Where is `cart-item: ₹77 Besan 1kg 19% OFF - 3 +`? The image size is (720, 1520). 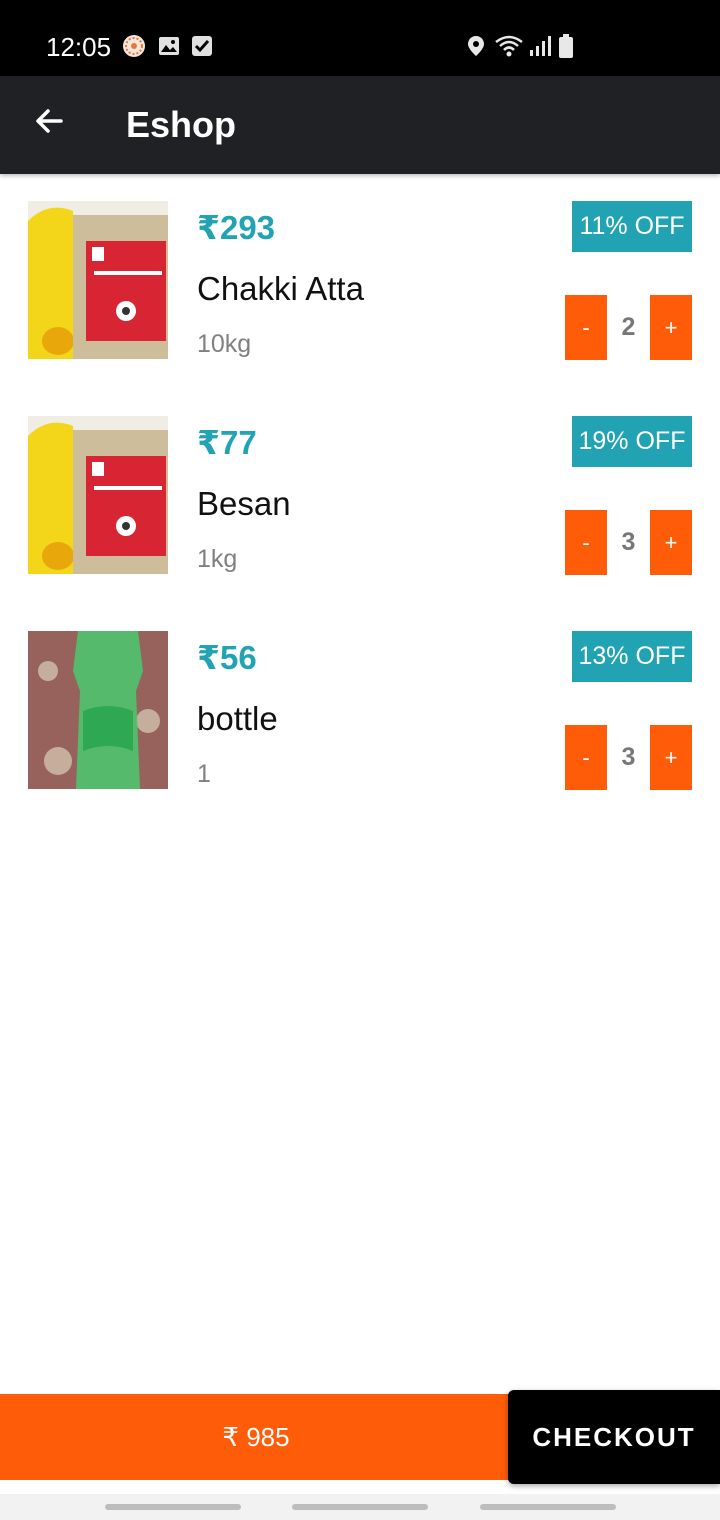
cart-item: ₹77 Besan 1kg 19% OFF - 3 + is located at coordinates (360, 496).